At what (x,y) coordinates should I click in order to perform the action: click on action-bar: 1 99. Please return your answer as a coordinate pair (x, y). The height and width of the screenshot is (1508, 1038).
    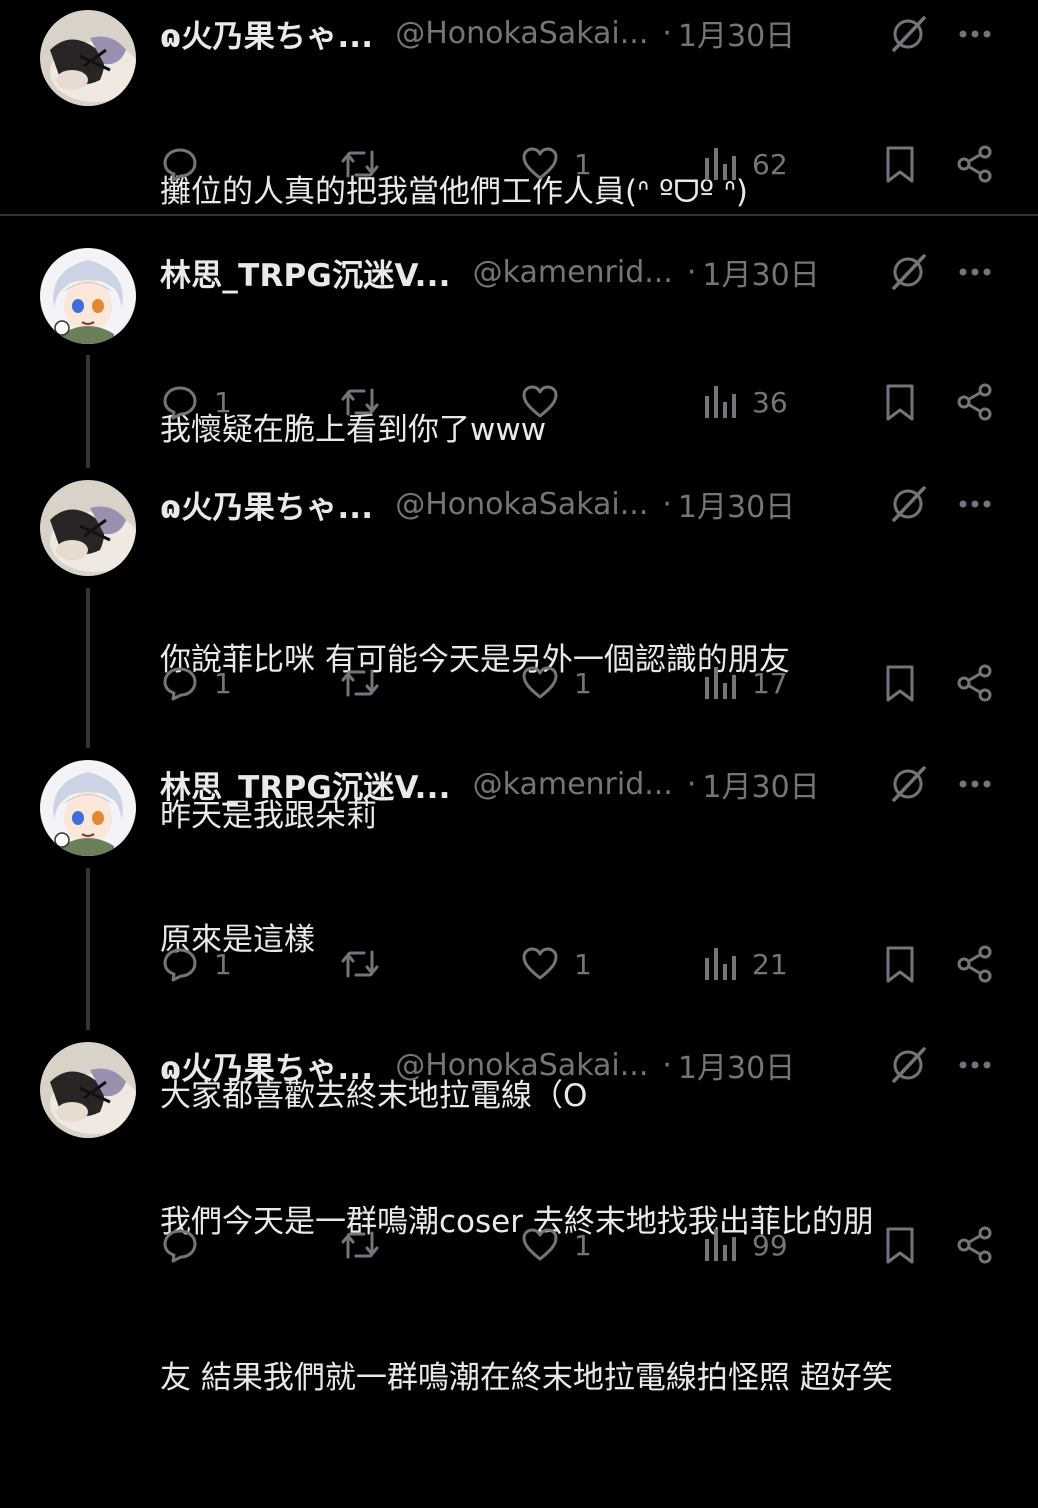
    Looking at the image, I should click on (519, 1245).